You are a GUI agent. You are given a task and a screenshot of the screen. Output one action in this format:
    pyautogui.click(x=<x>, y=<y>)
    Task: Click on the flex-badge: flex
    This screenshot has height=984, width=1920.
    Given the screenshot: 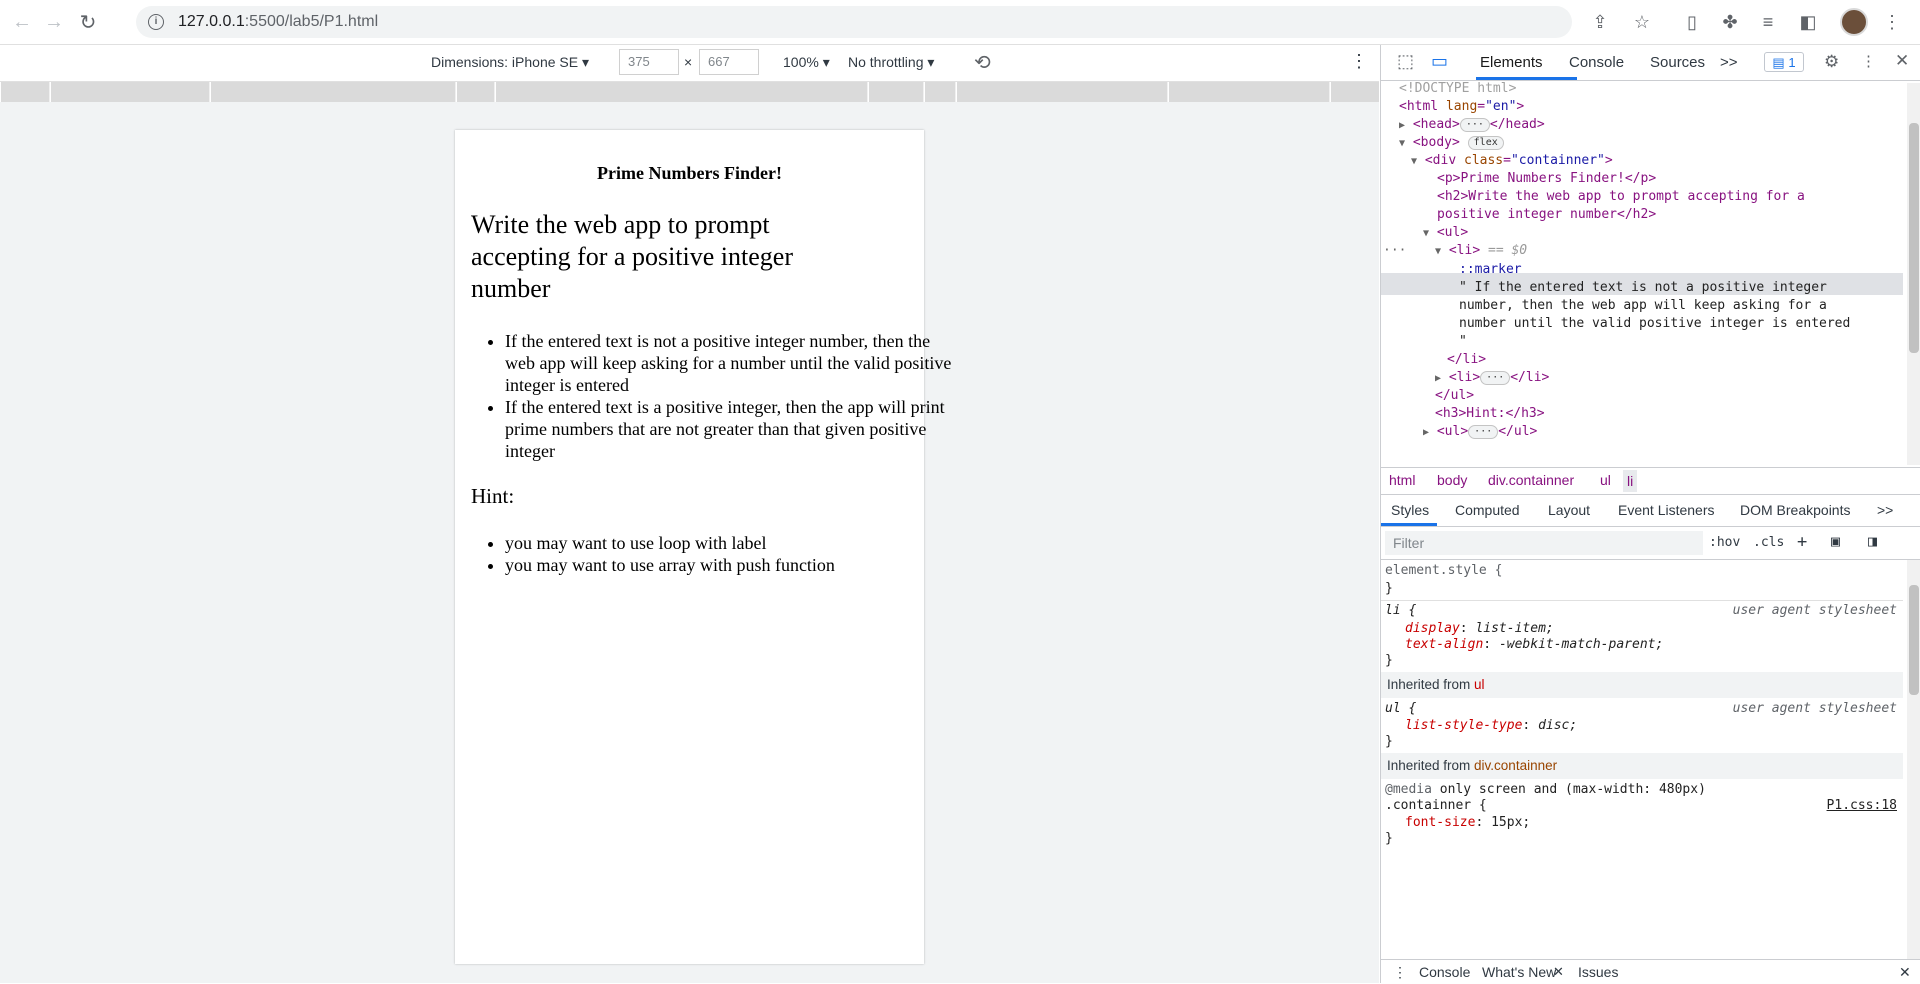 What is the action you would take?
    pyautogui.click(x=1485, y=142)
    